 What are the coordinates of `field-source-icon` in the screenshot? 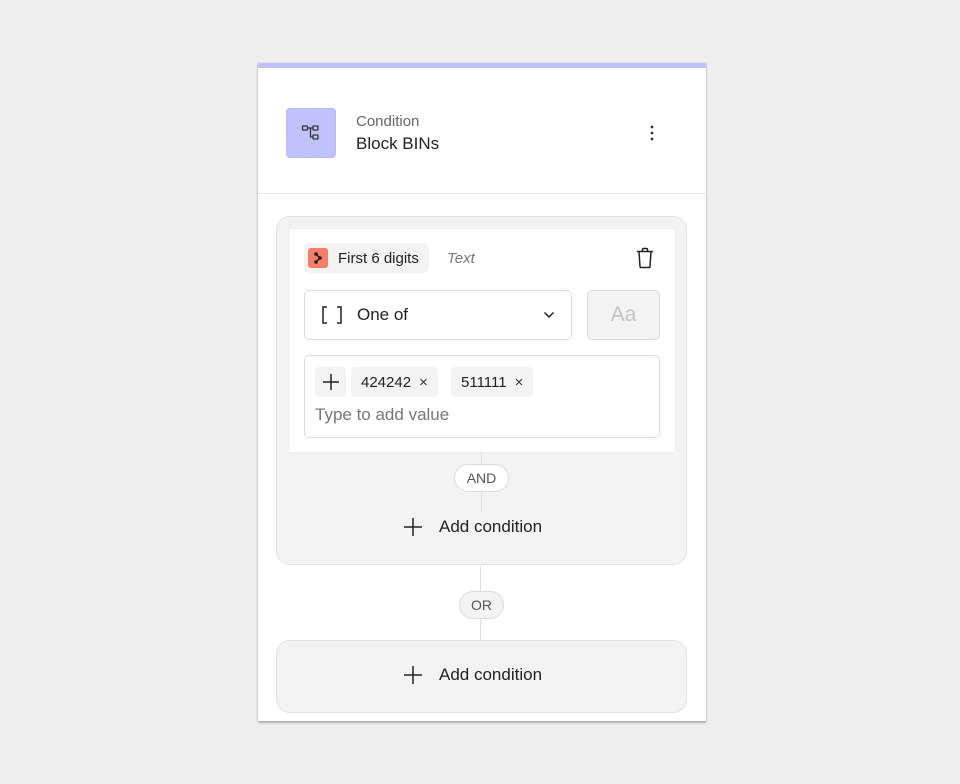 It's located at (318, 258).